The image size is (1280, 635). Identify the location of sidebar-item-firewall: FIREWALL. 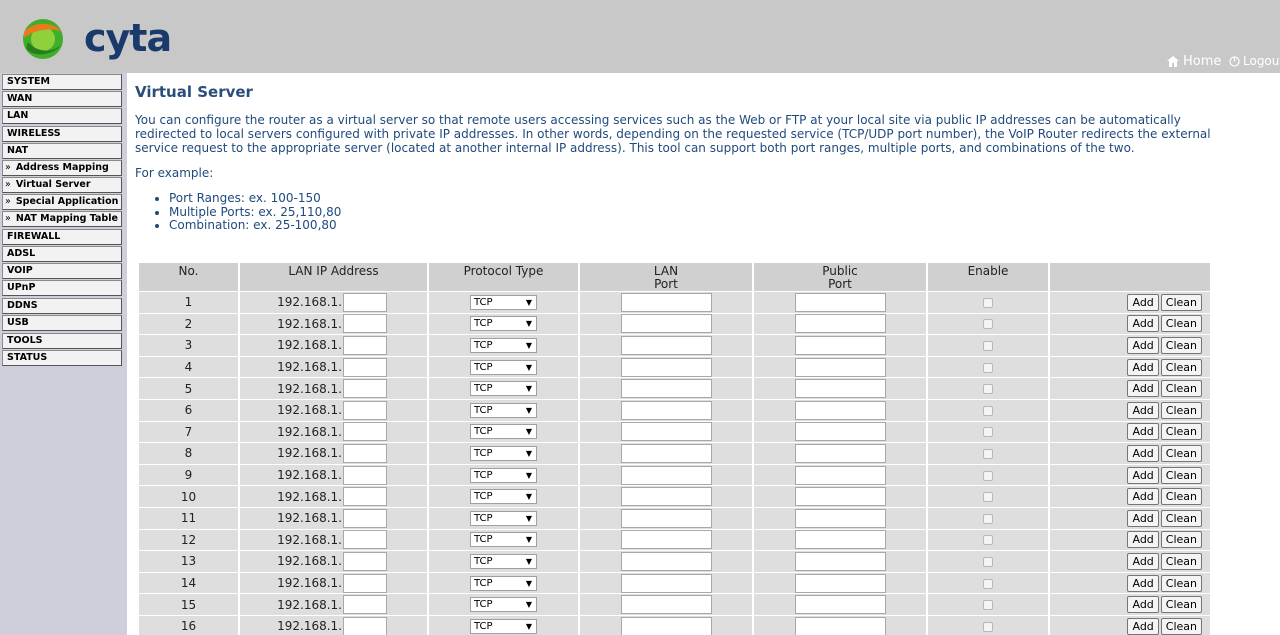
(62, 237).